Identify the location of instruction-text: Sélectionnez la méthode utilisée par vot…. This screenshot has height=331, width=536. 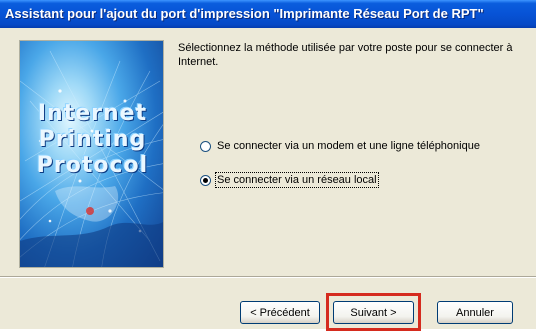
(345, 55).